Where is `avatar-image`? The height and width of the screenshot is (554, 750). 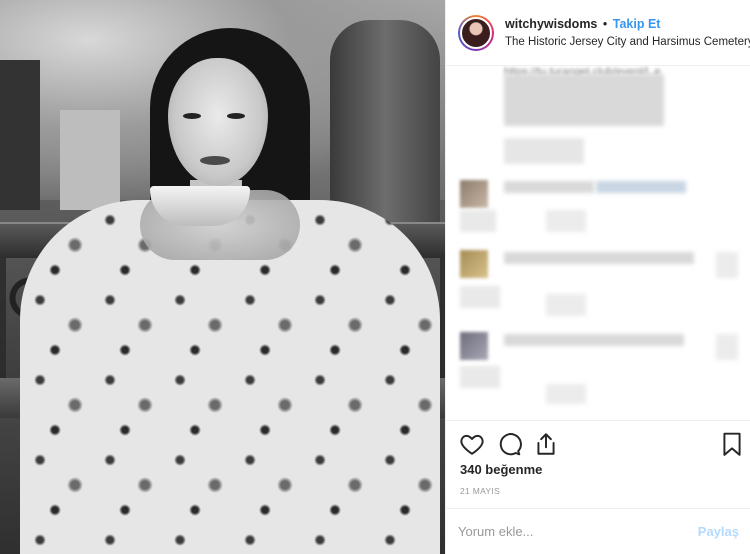 avatar-image is located at coordinates (476, 32).